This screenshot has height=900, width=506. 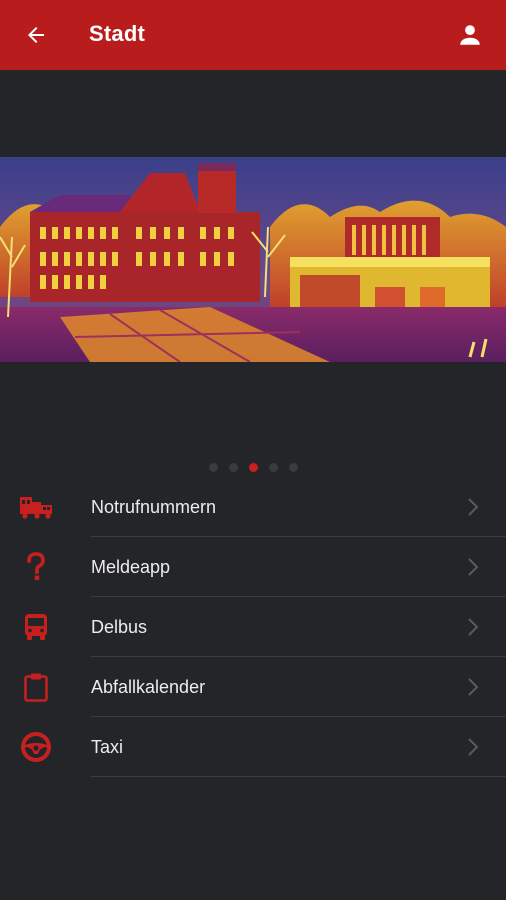 I want to click on menu-item-label: Taxi, so click(x=107, y=747).